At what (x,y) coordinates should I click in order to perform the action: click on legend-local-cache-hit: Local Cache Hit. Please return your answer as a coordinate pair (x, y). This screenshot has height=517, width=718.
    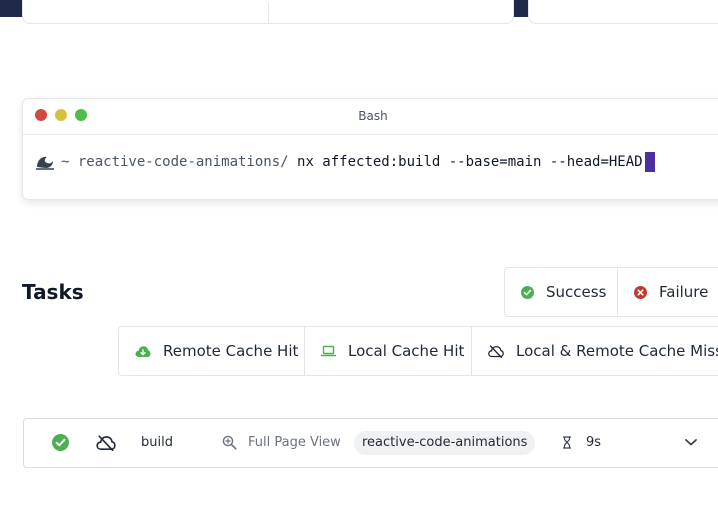
    Looking at the image, I should click on (388, 351).